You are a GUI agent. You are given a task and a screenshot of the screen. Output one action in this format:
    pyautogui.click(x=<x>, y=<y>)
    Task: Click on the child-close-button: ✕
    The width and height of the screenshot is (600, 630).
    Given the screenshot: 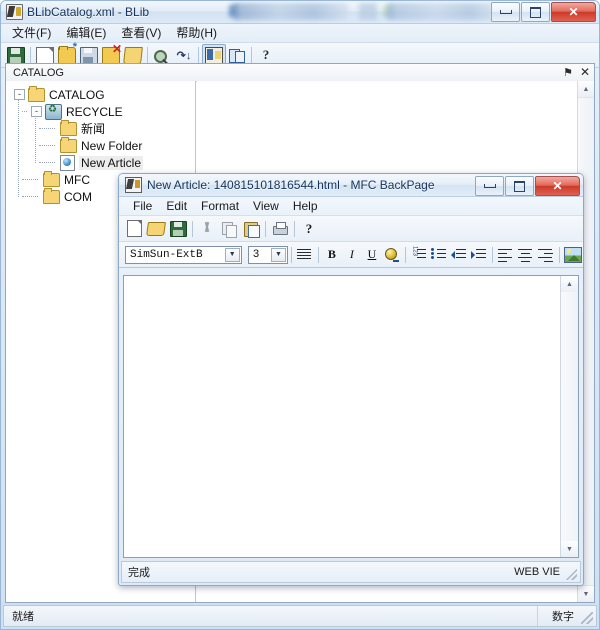 What is the action you would take?
    pyautogui.click(x=557, y=186)
    